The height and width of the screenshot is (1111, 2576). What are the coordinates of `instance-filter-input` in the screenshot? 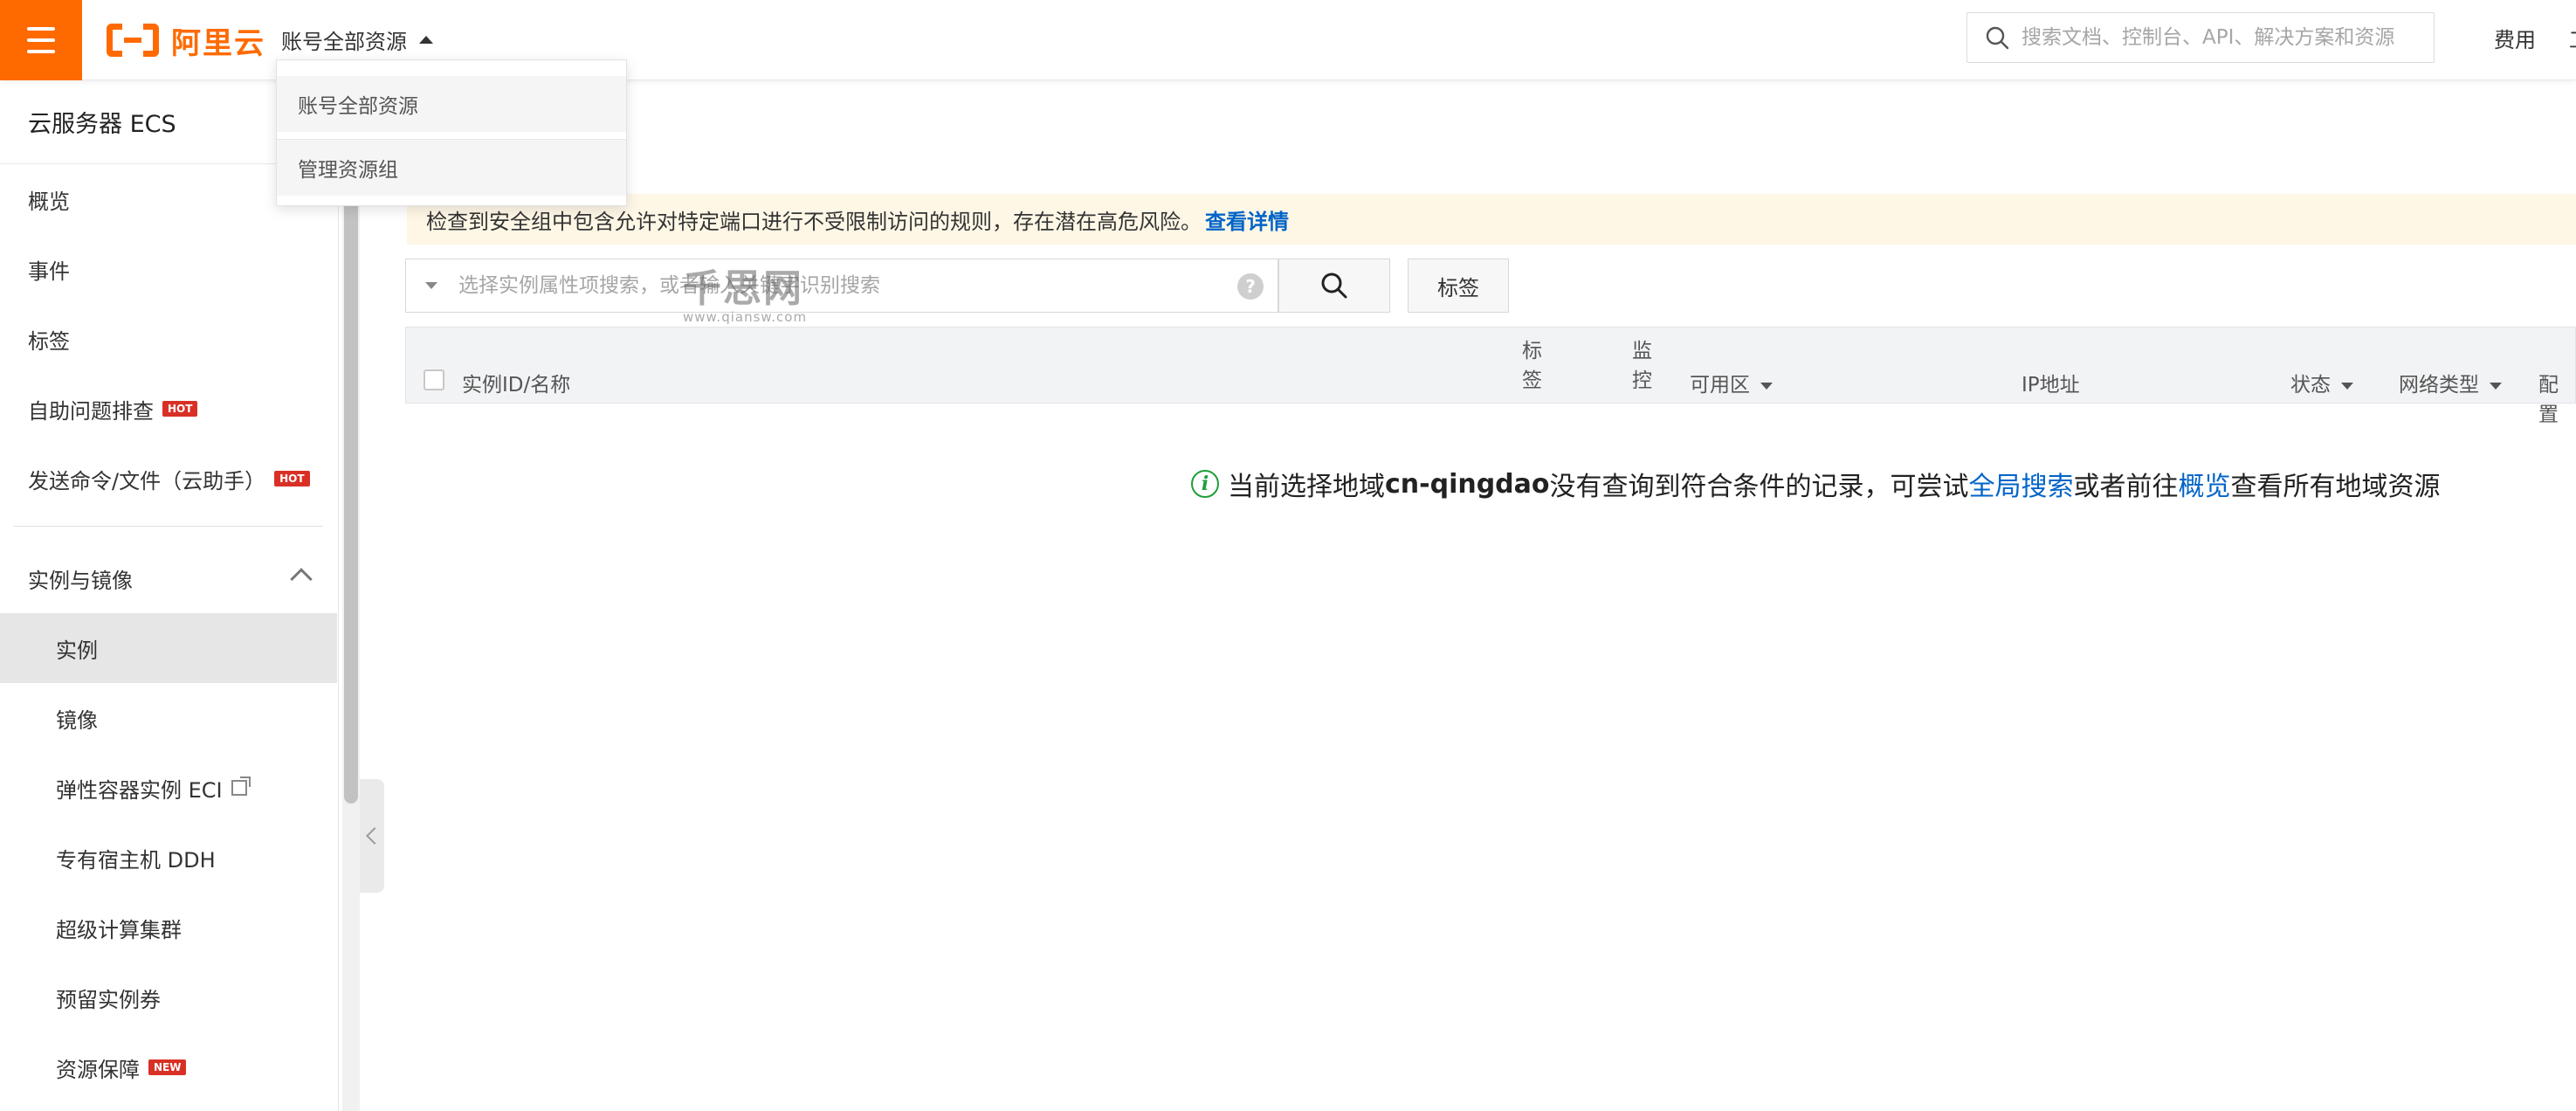 It's located at (842, 285).